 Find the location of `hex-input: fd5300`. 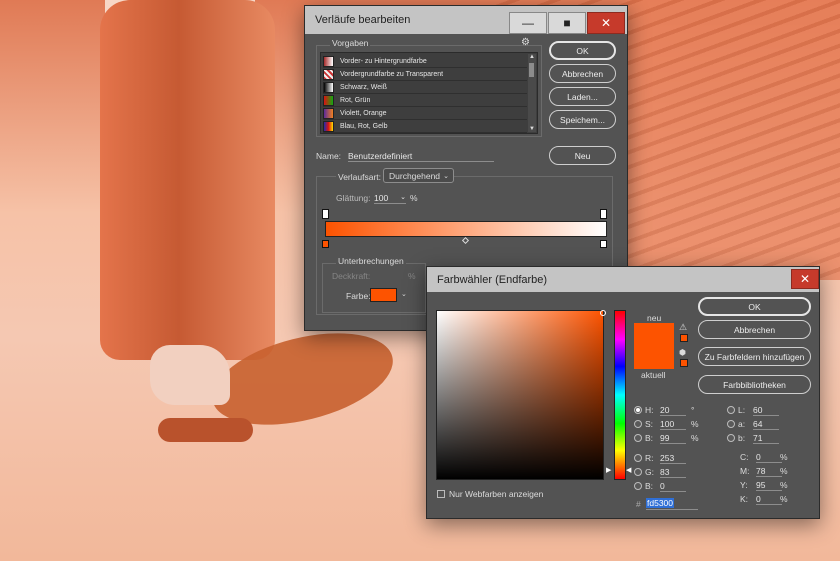

hex-input: fd5300 is located at coordinates (672, 504).